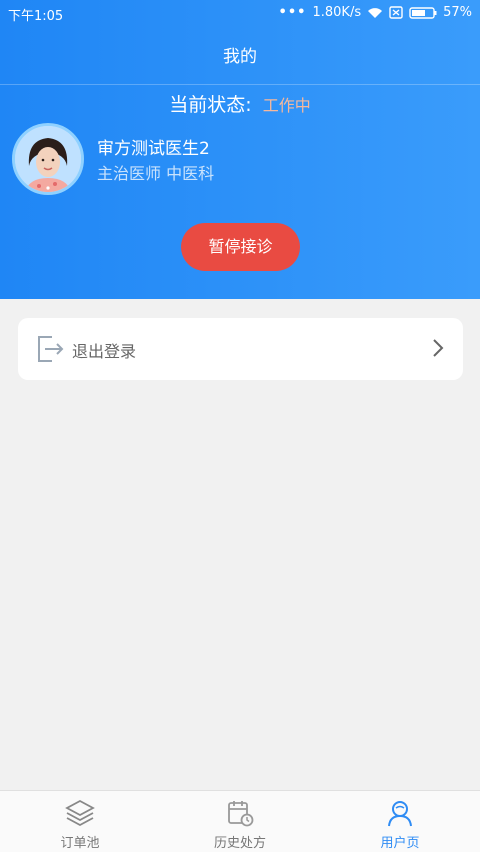 This screenshot has width=480, height=852. Describe the element at coordinates (153, 149) in the screenshot. I see `doctor-name: 审方测试医生2` at that location.